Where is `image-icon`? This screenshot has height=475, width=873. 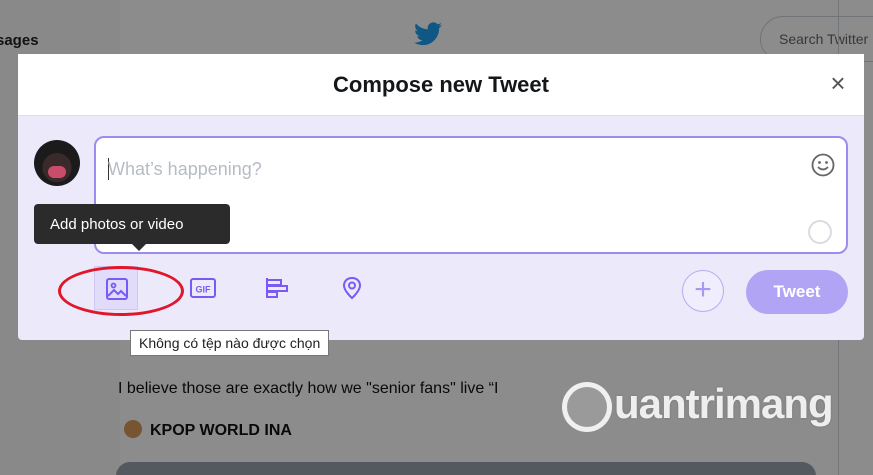
image-icon is located at coordinates (117, 289).